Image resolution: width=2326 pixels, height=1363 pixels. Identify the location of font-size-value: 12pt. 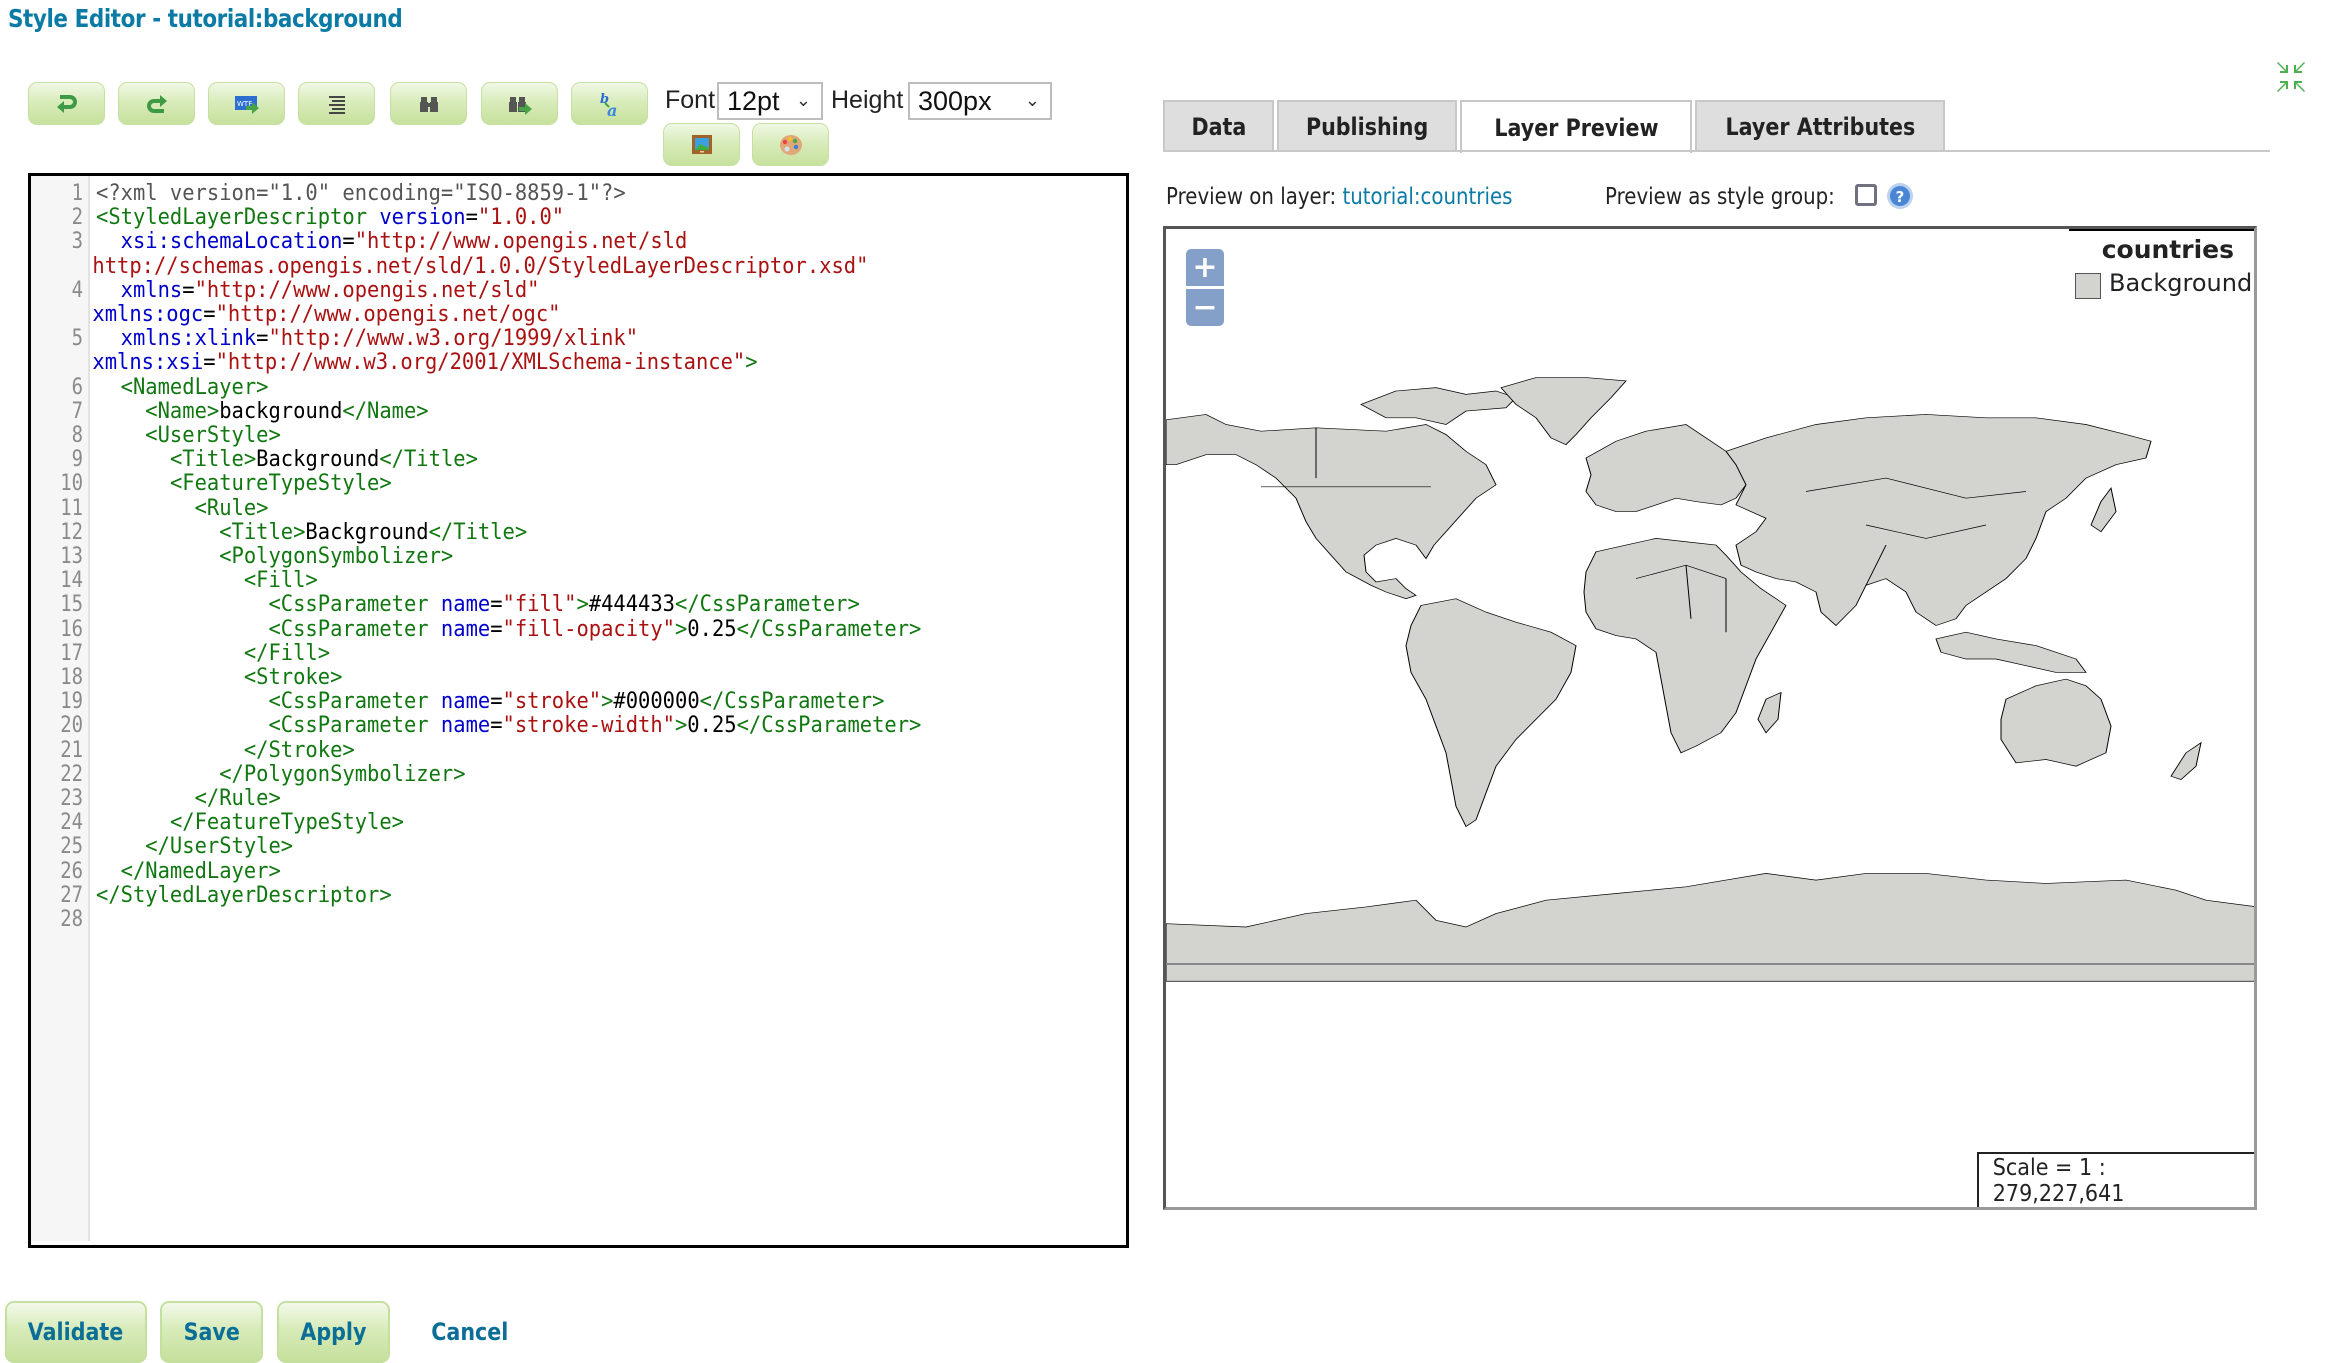
(753, 100).